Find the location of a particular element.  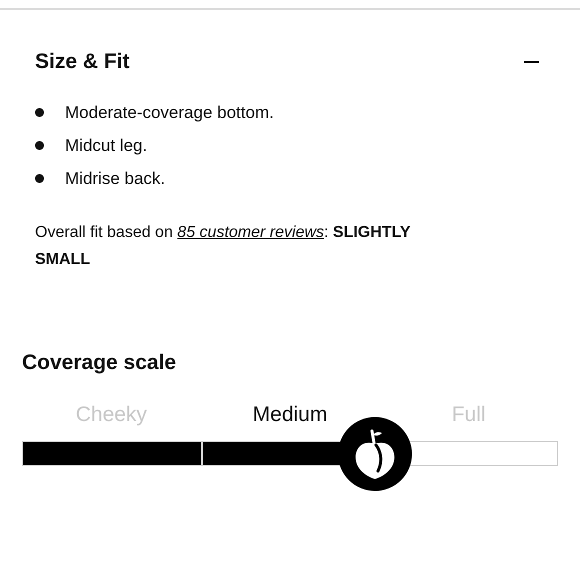

bullet-text: Midcut leg. is located at coordinates (106, 146).